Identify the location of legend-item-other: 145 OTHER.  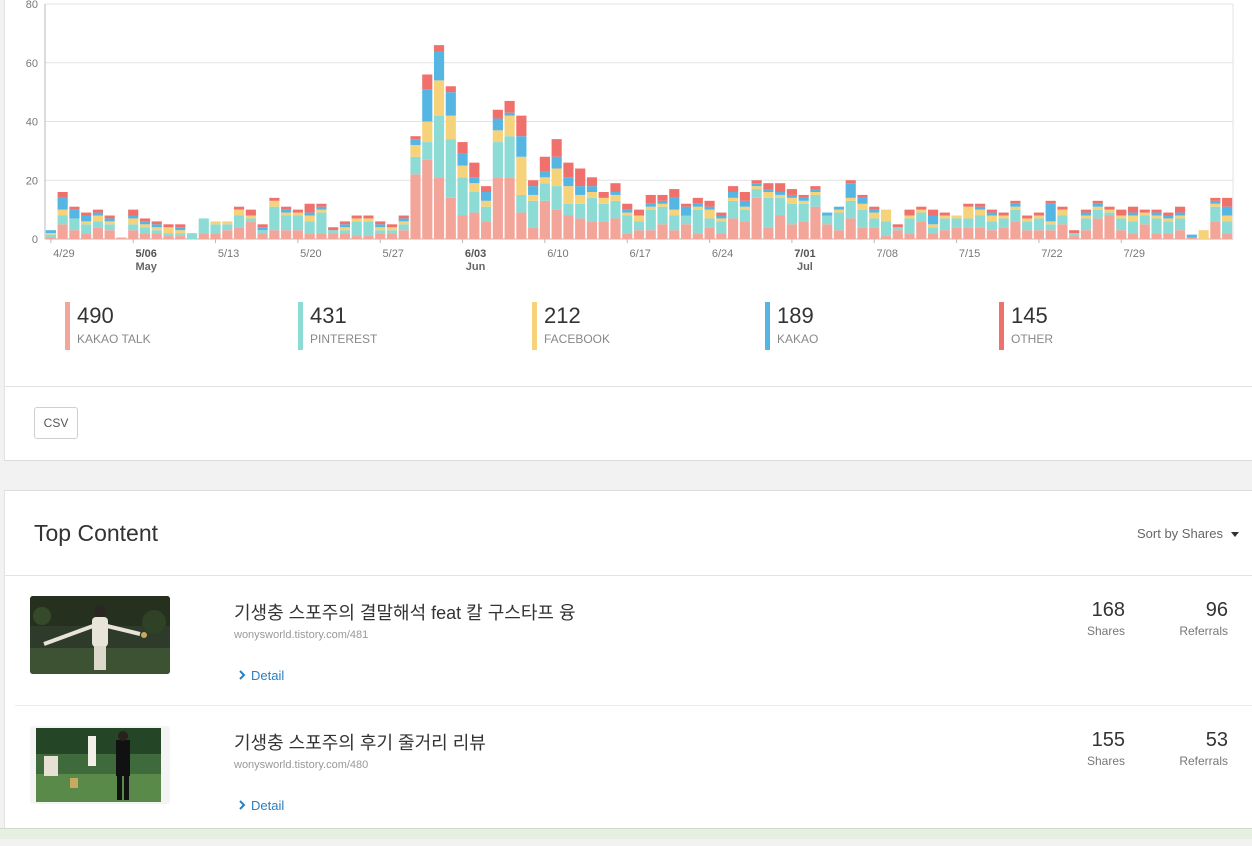
(1026, 327).